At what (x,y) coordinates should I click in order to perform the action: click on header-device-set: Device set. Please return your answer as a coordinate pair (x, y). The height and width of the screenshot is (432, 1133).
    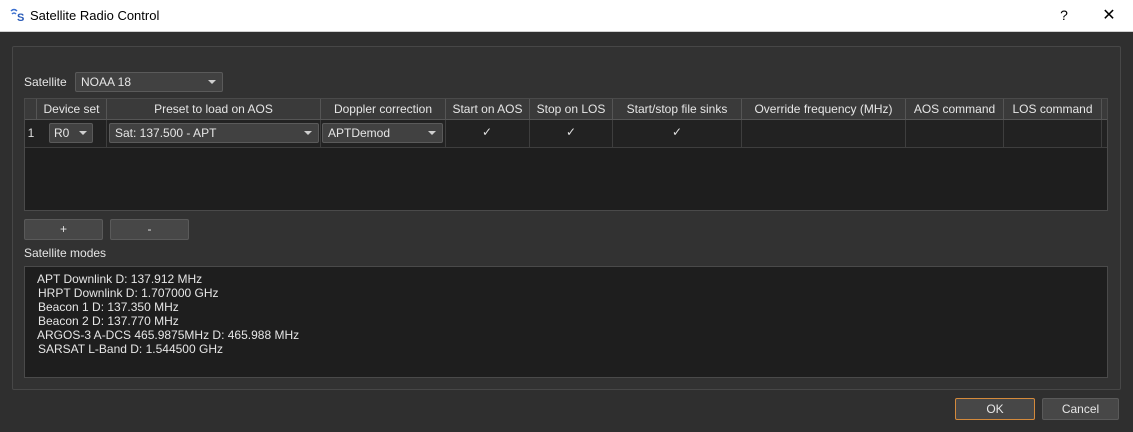
    Looking at the image, I should click on (72, 109).